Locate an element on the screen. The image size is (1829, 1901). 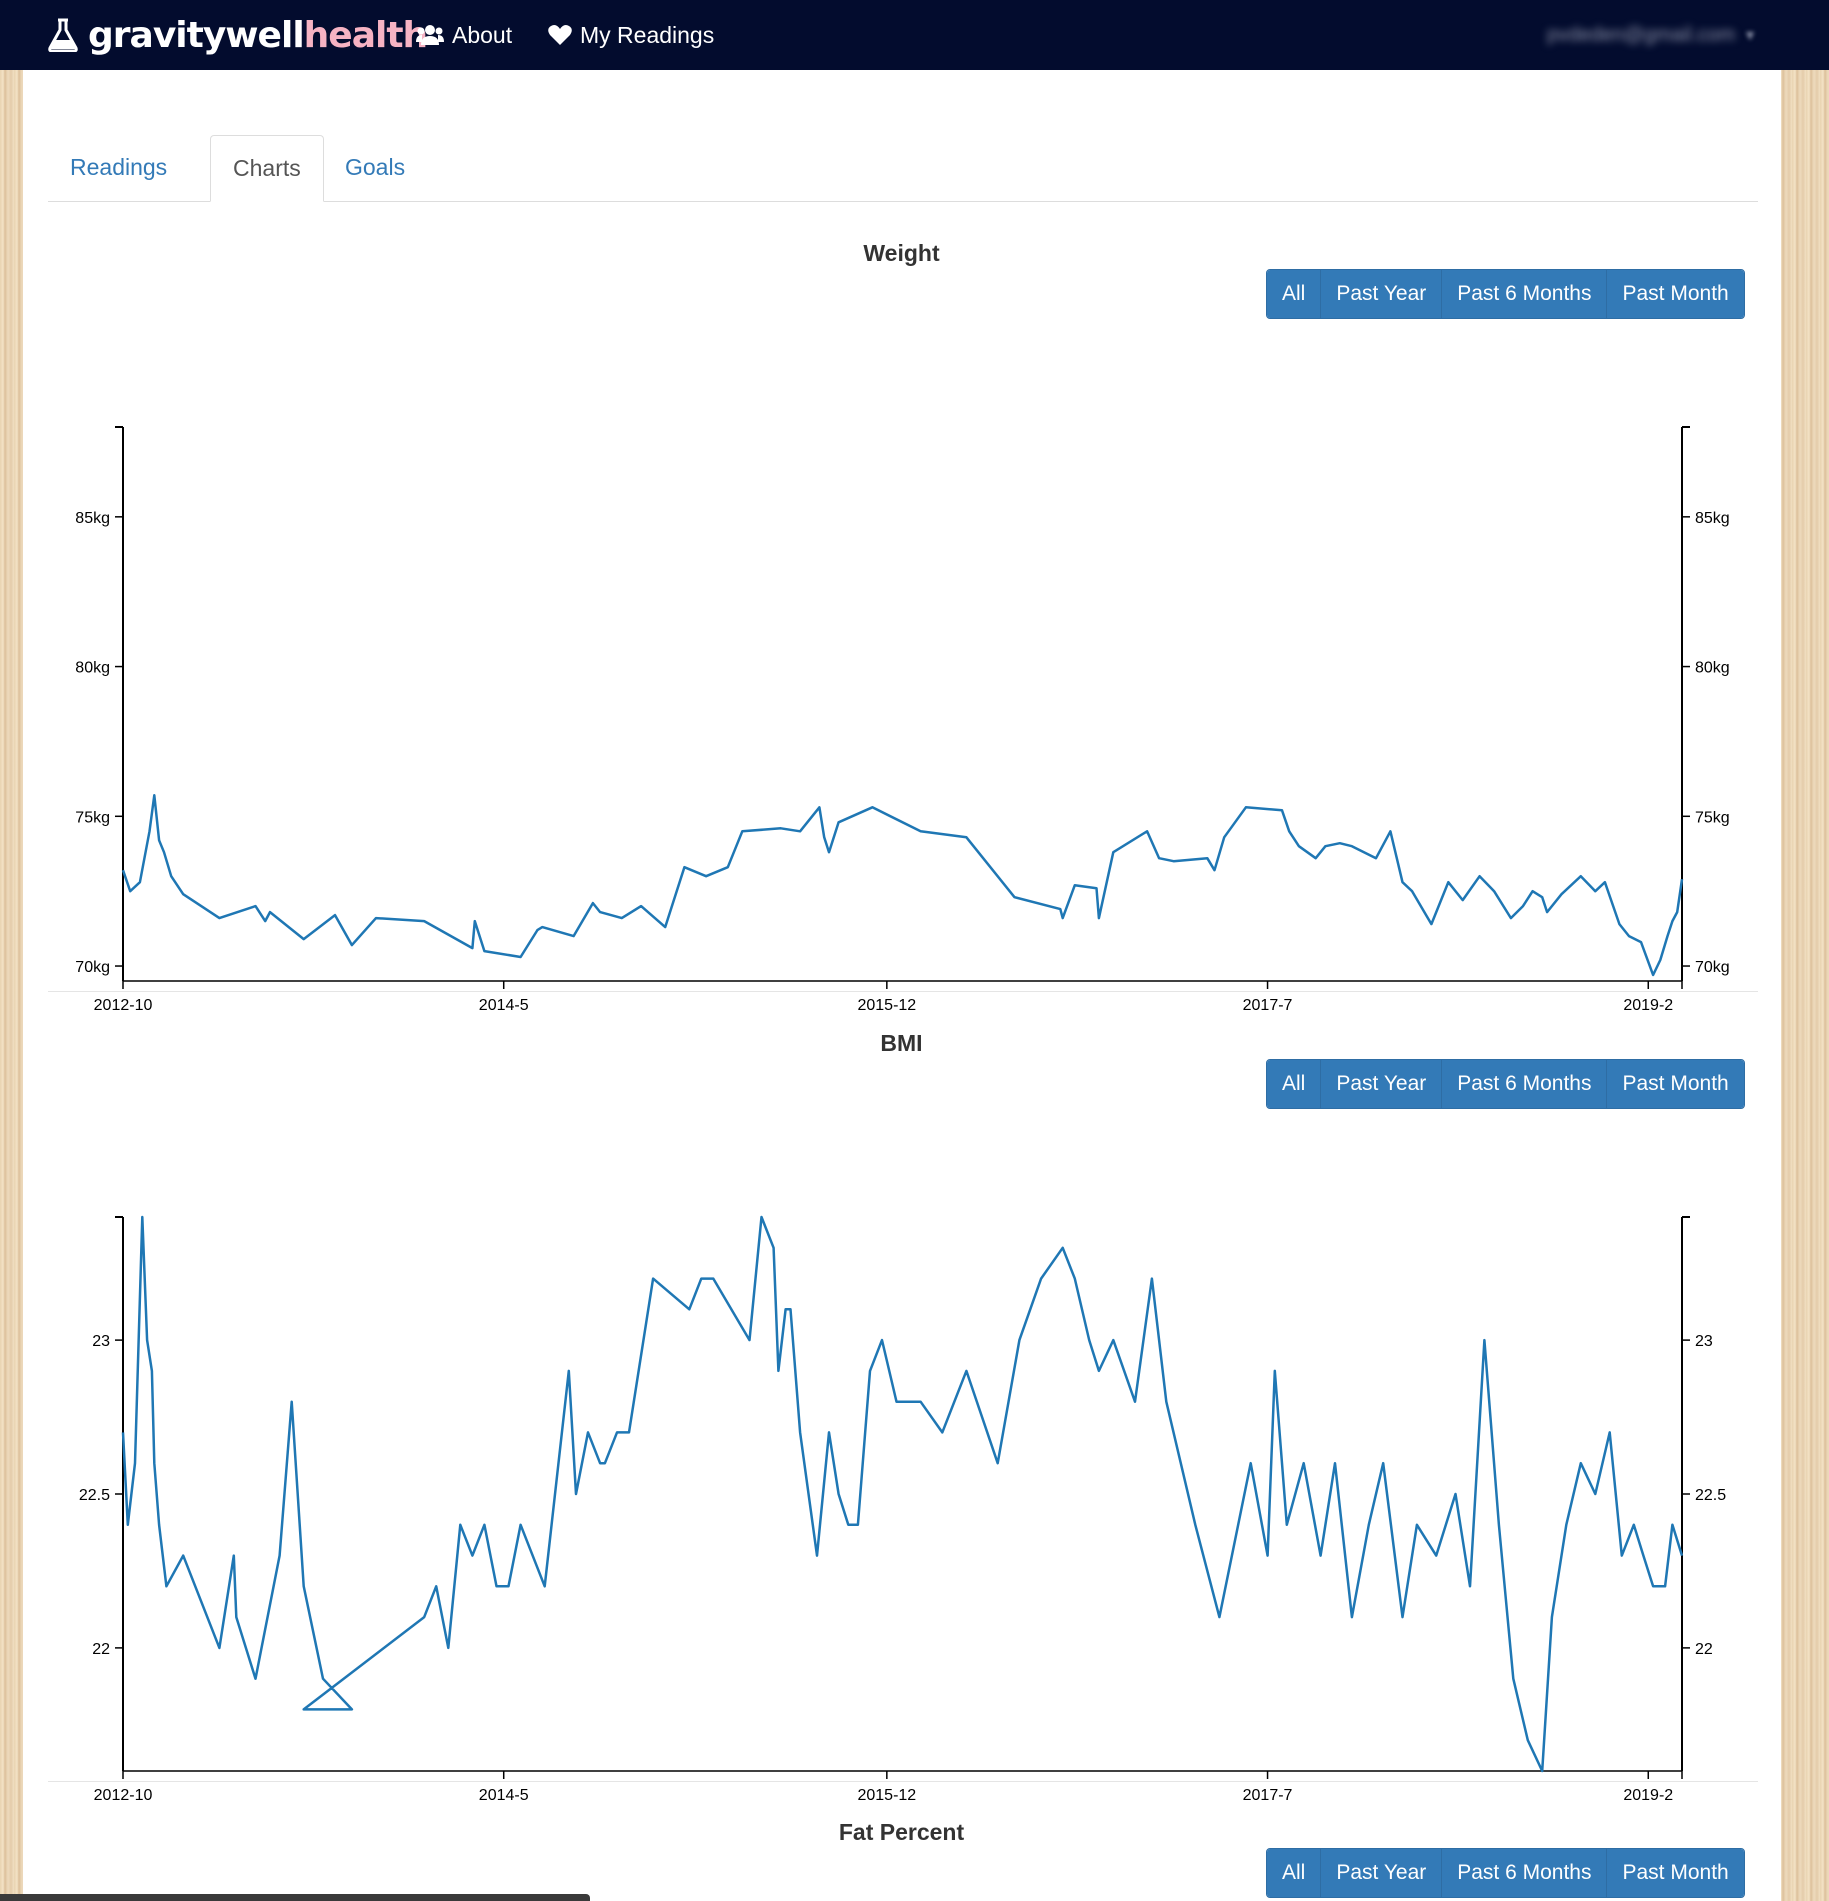
y-tick-label-left: 22.5 is located at coordinates (94, 1495).